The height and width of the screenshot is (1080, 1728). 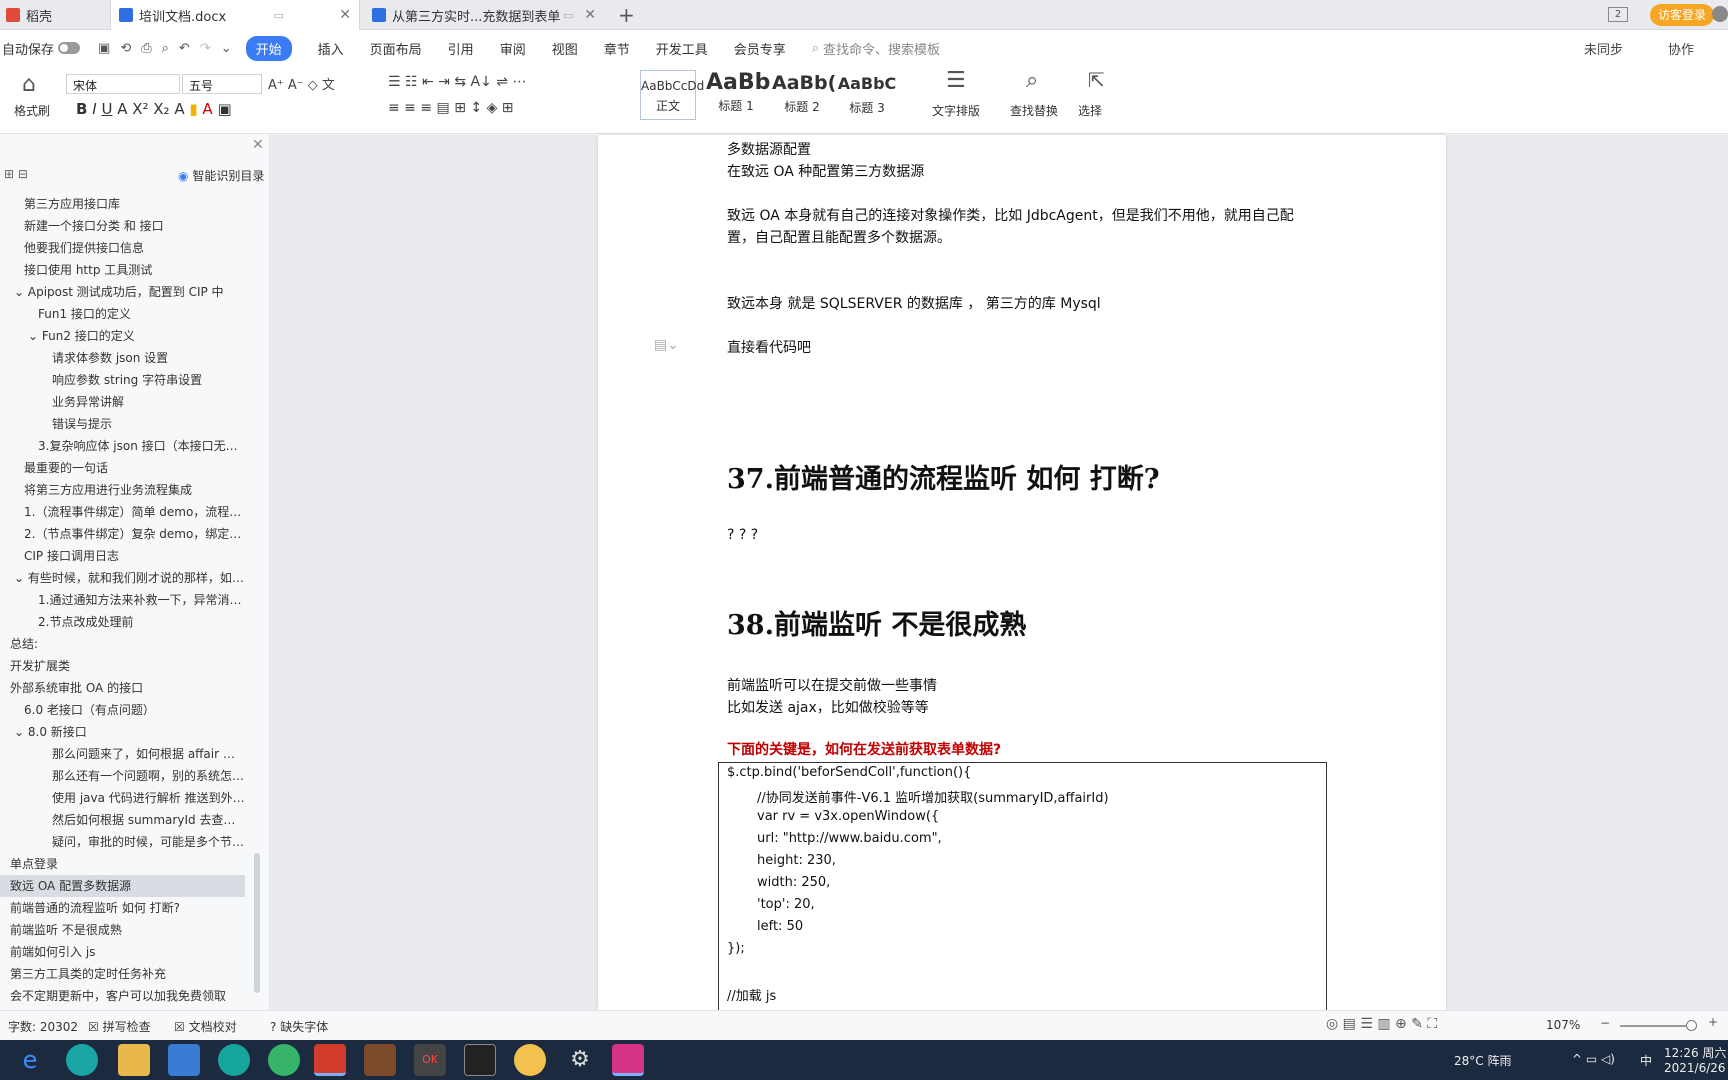 What do you see at coordinates (122, 886) in the screenshot?
I see `outline-item: 致远 OA 配置多数据源` at bounding box center [122, 886].